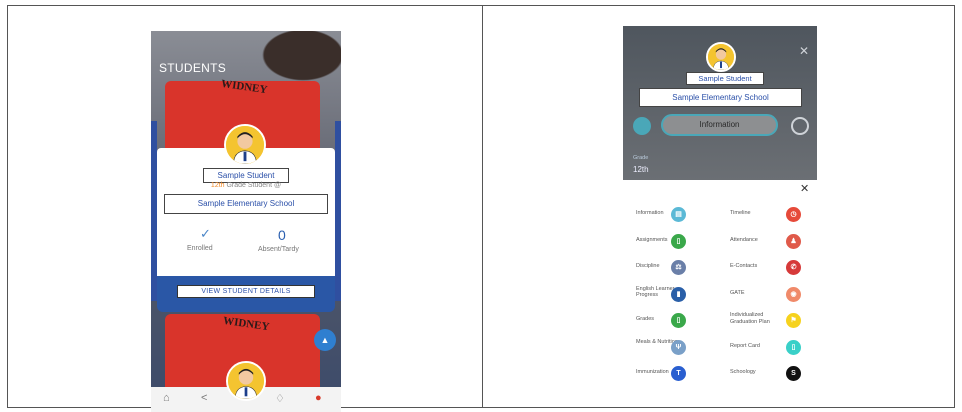  I want to click on clipboard-icon: ▯, so click(678, 241).